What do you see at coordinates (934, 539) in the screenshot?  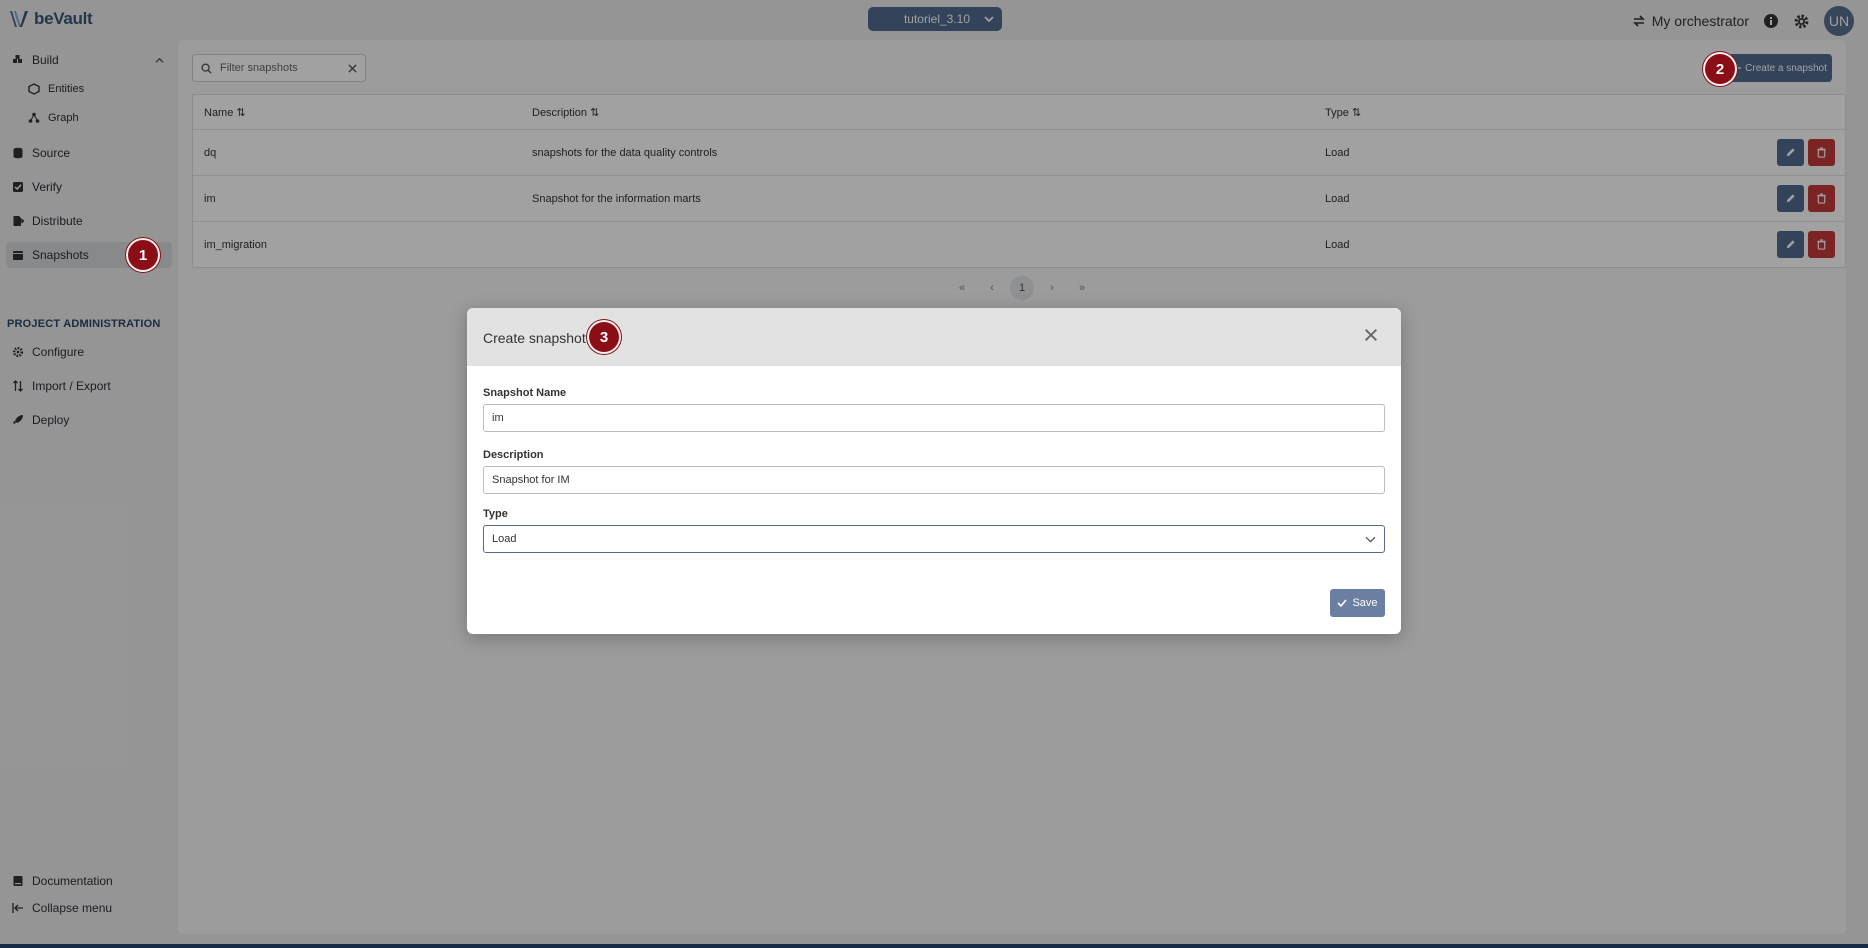 I see `type-select: Load` at bounding box center [934, 539].